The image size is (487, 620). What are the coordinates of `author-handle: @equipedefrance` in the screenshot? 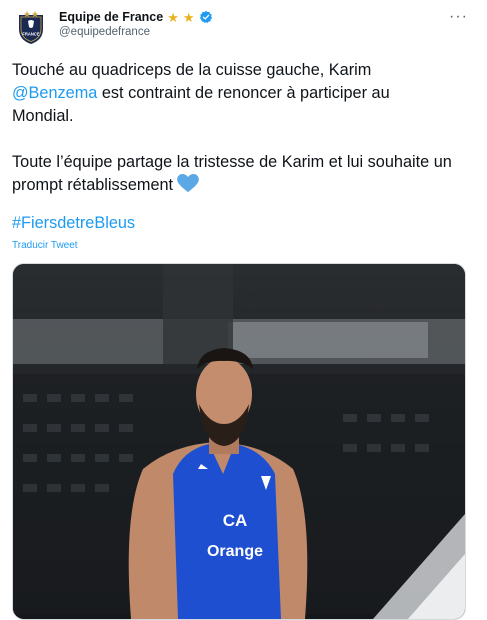 It's located at (104, 32).